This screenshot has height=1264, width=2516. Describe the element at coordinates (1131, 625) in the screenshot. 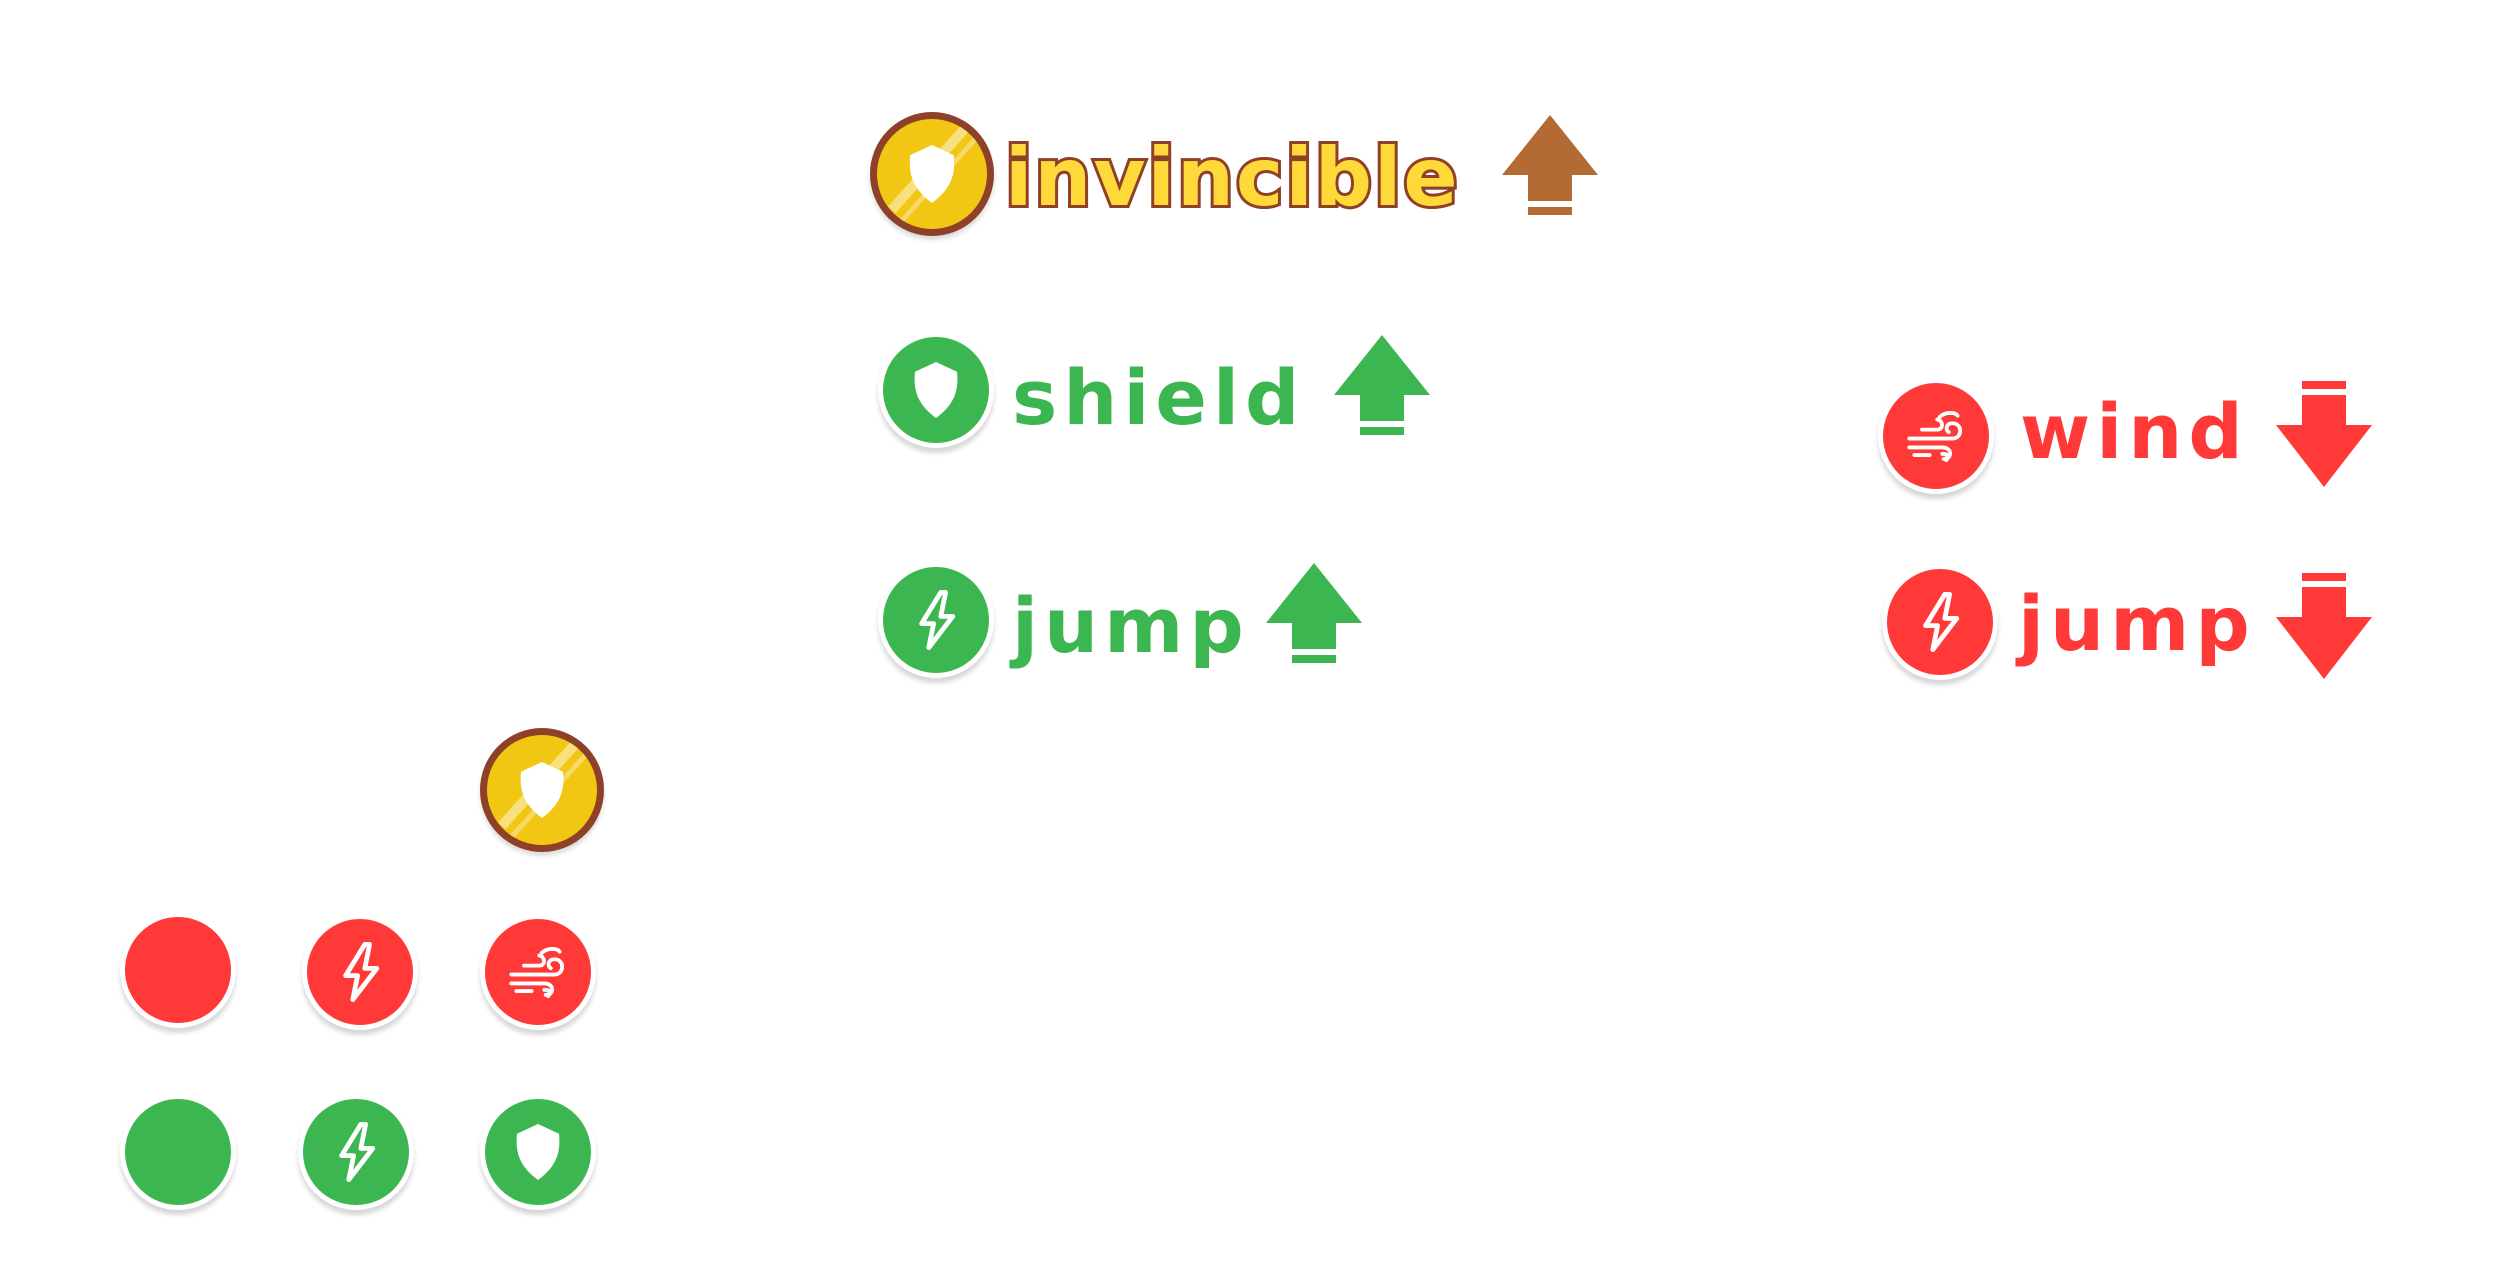

I see `jump-up-label: jump` at that location.